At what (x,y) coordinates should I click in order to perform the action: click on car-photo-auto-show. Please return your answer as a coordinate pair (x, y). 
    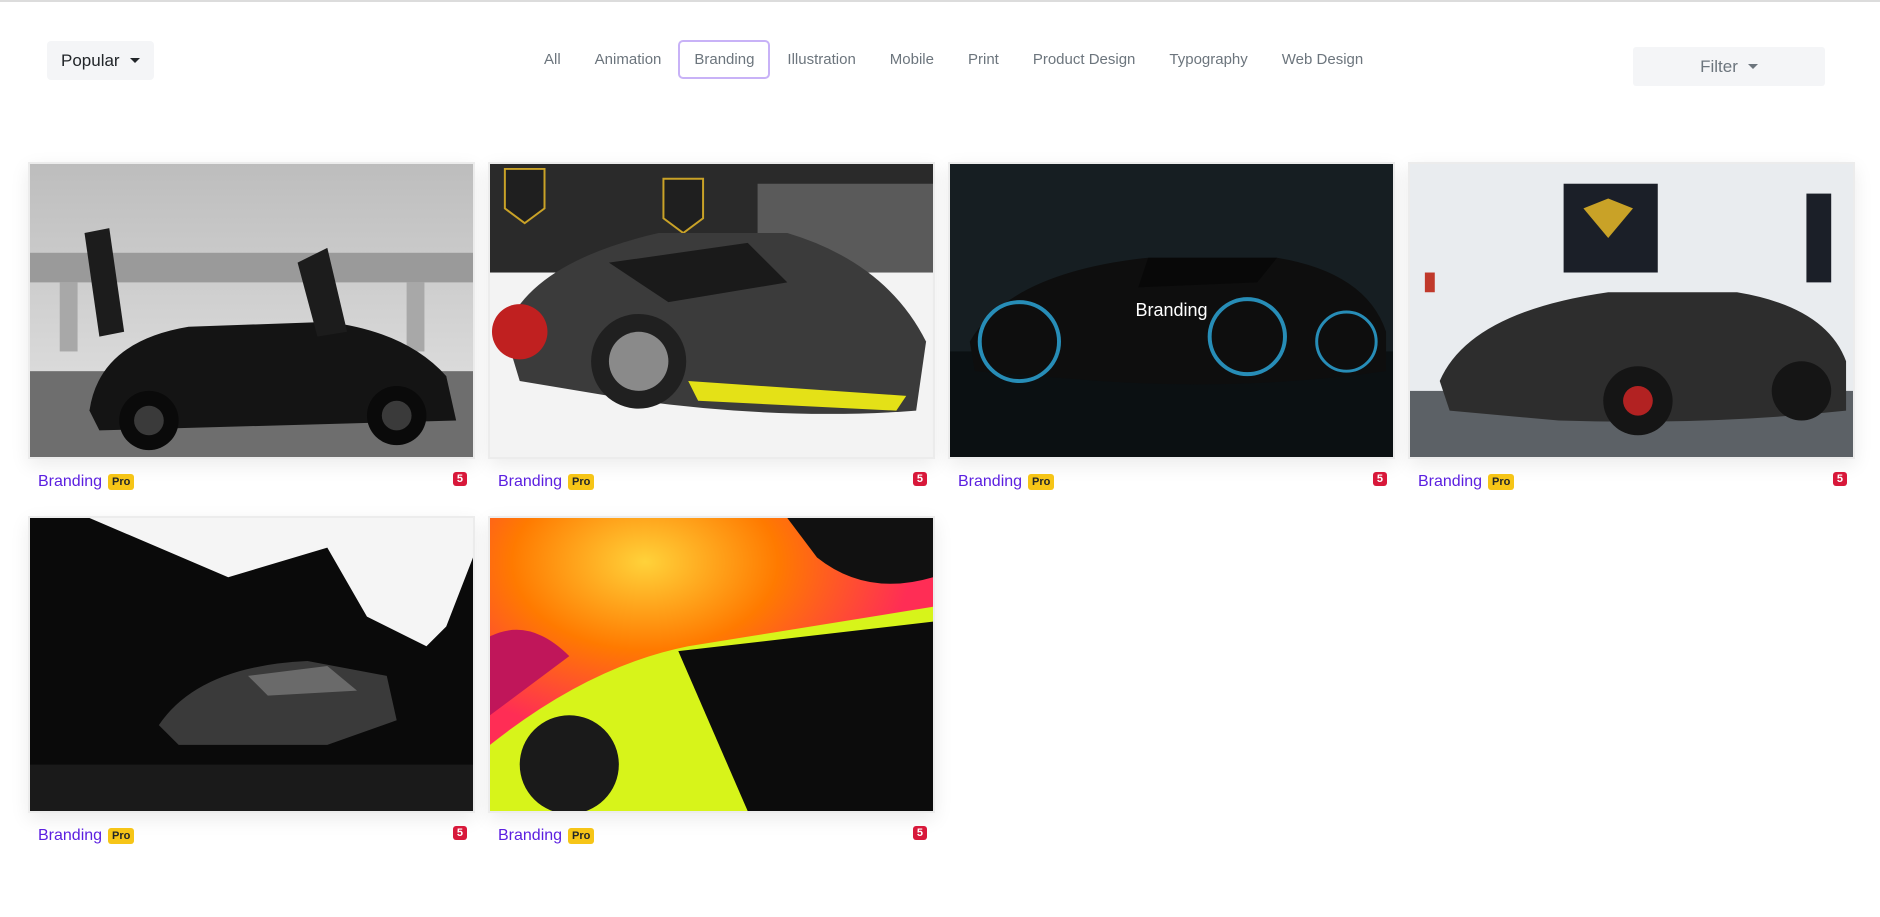
    Looking at the image, I should click on (711, 310).